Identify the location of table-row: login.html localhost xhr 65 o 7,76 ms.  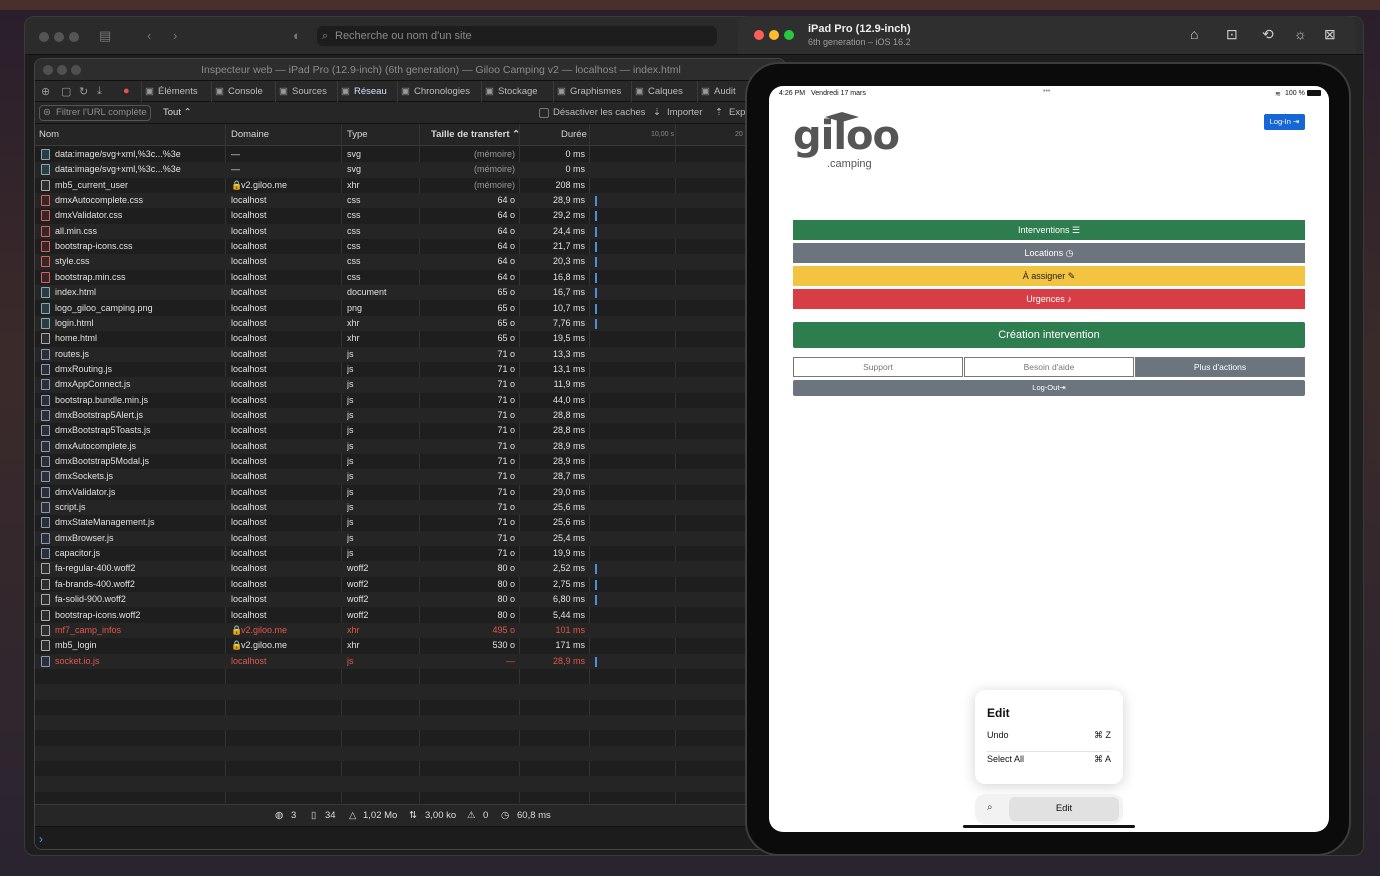
(410, 323).